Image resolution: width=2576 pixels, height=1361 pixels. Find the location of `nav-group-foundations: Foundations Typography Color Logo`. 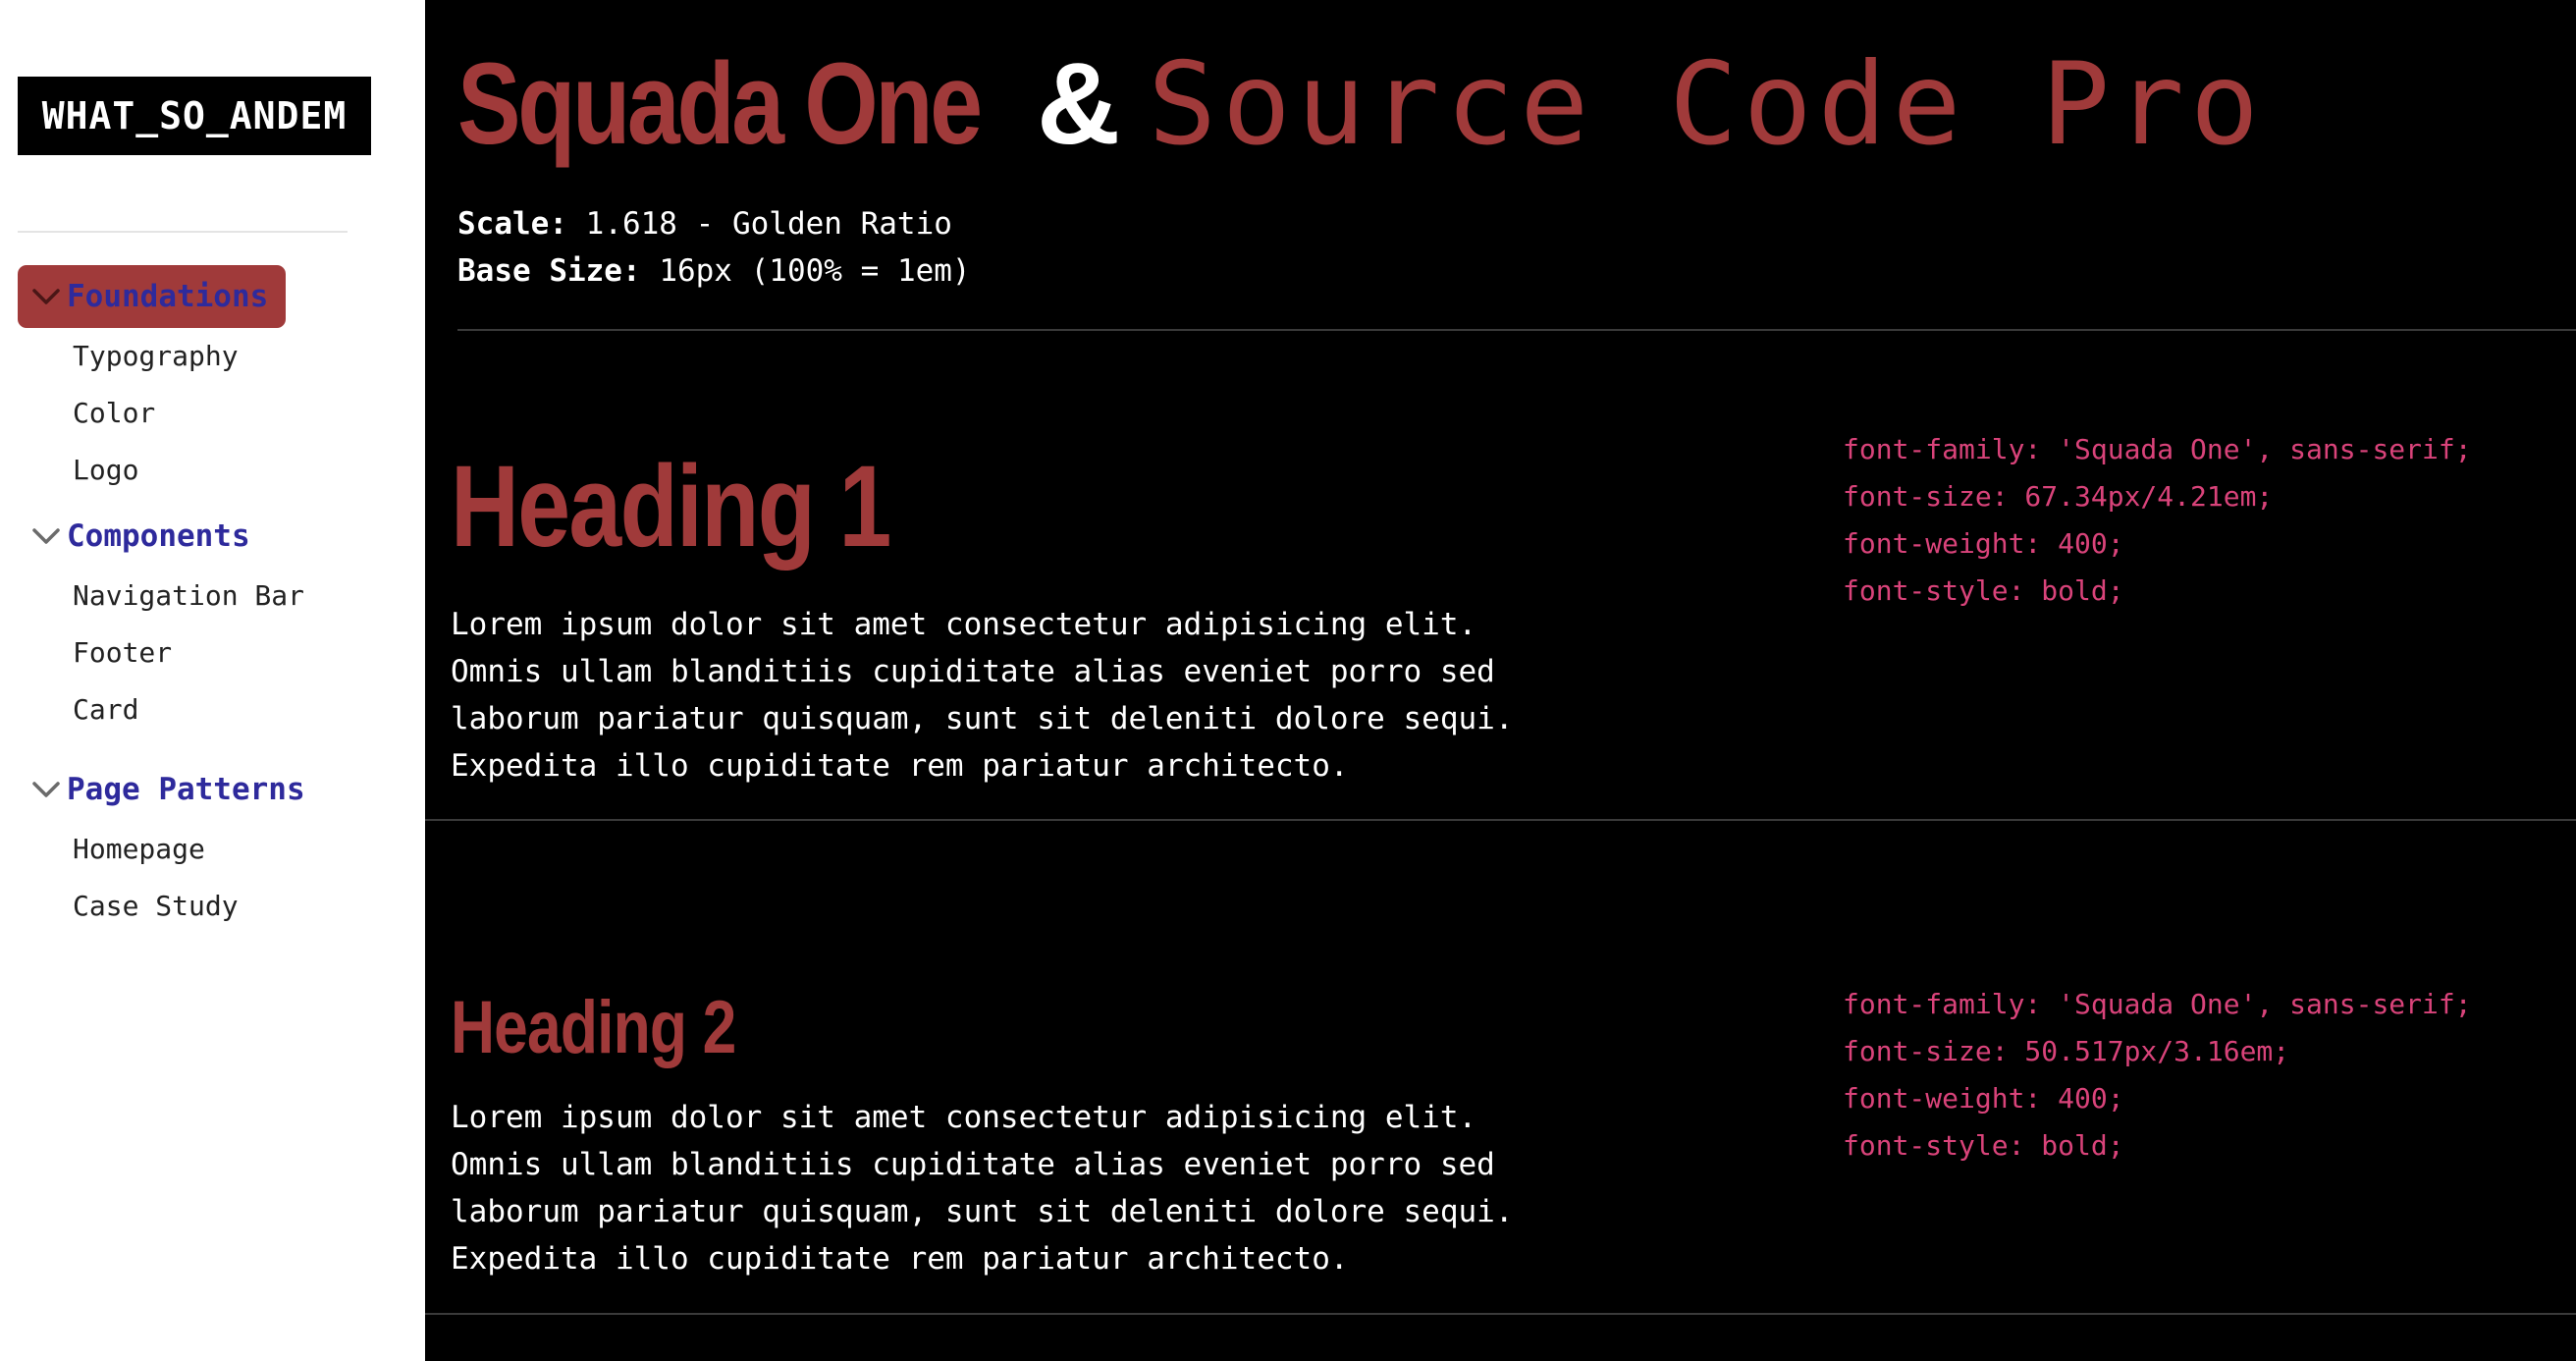

nav-group-foundations: Foundations Typography Color Logo is located at coordinates (214, 382).